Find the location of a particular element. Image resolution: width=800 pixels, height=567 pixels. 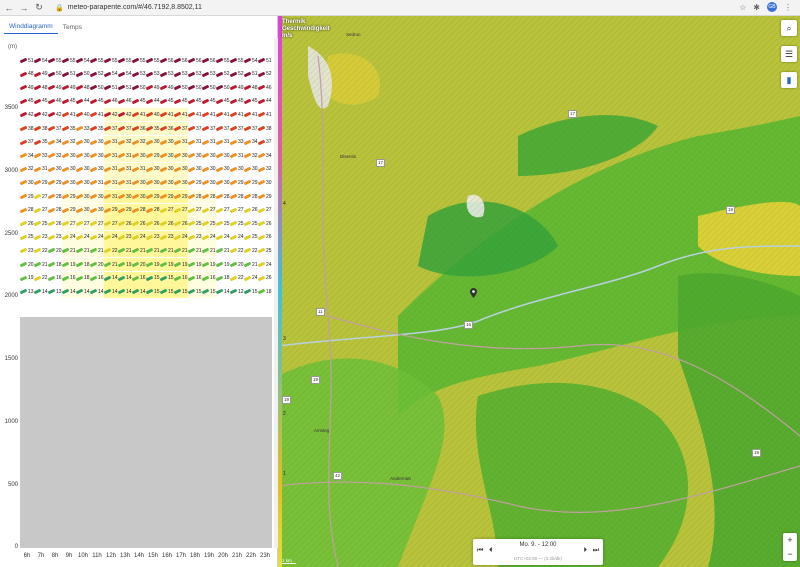

tab-winddiagramm: Winddiagramm is located at coordinates (31, 28).